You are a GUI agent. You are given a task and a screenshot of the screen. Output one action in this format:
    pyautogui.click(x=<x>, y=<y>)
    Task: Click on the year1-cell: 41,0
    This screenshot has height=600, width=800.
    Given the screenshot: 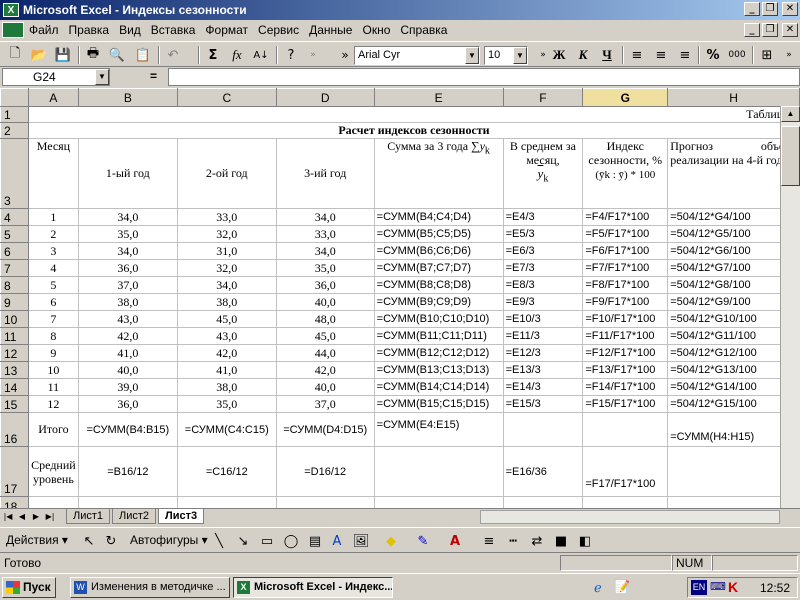 What is the action you would take?
    pyautogui.click(x=127, y=353)
    